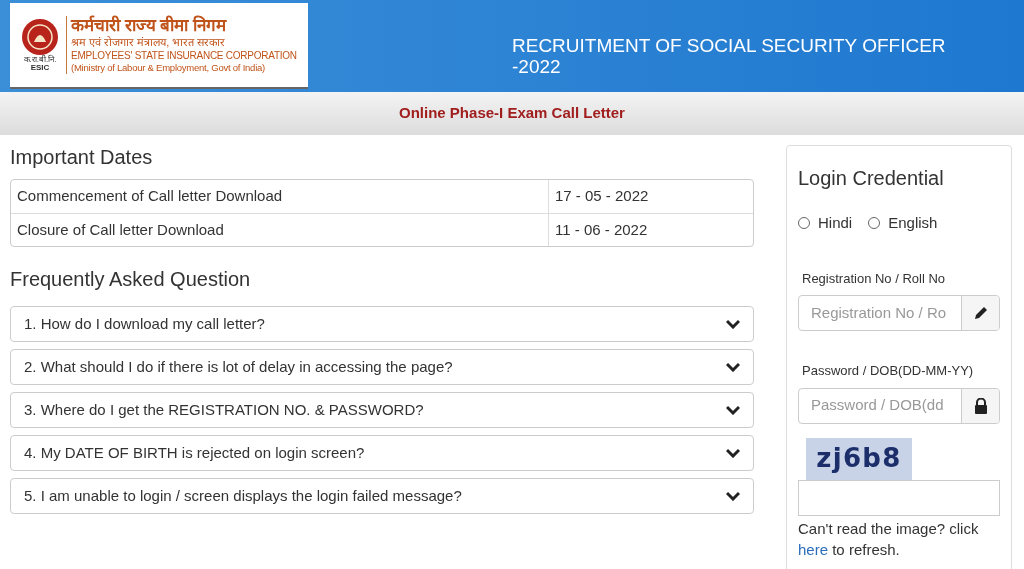 This screenshot has width=1024, height=569. Describe the element at coordinates (40, 60) in the screenshot. I see `emblem-hindi: क.रा.बी.नि.` at that location.